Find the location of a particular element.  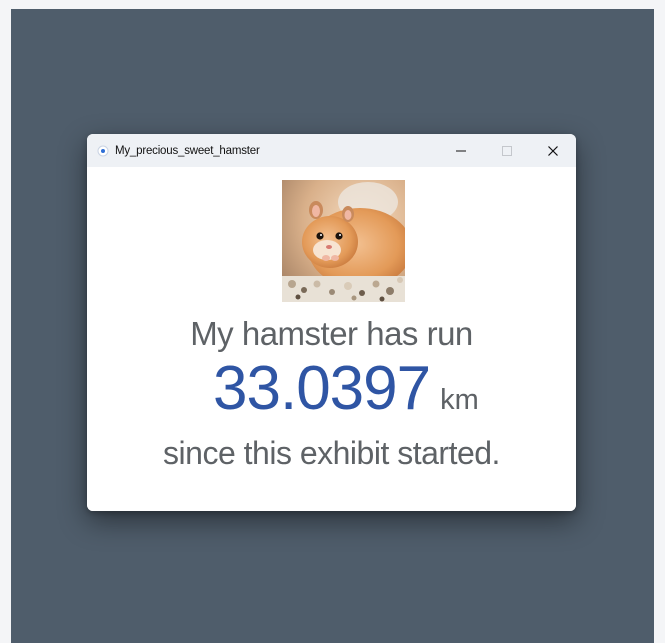

distance-unit: km is located at coordinates (459, 400).